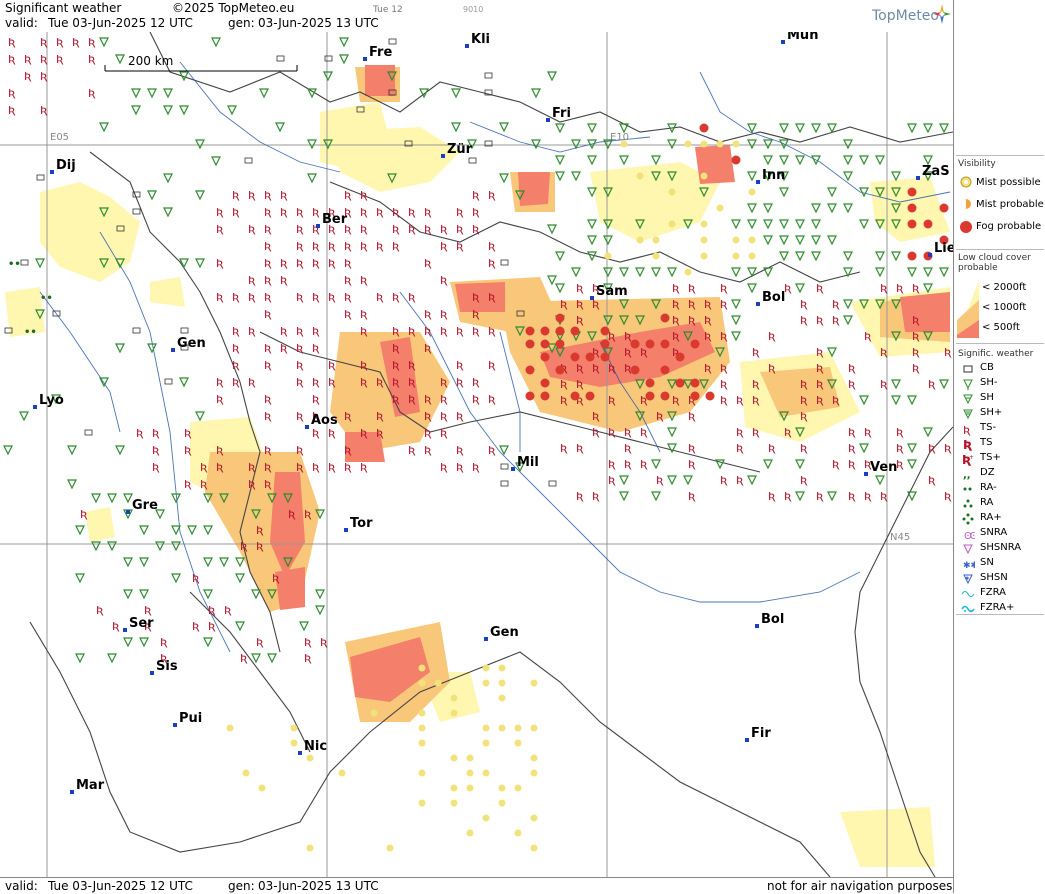 Image resolution: width=1045 pixels, height=894 pixels. I want to click on legend-mist-probable: Mist probable, so click(1010, 204).